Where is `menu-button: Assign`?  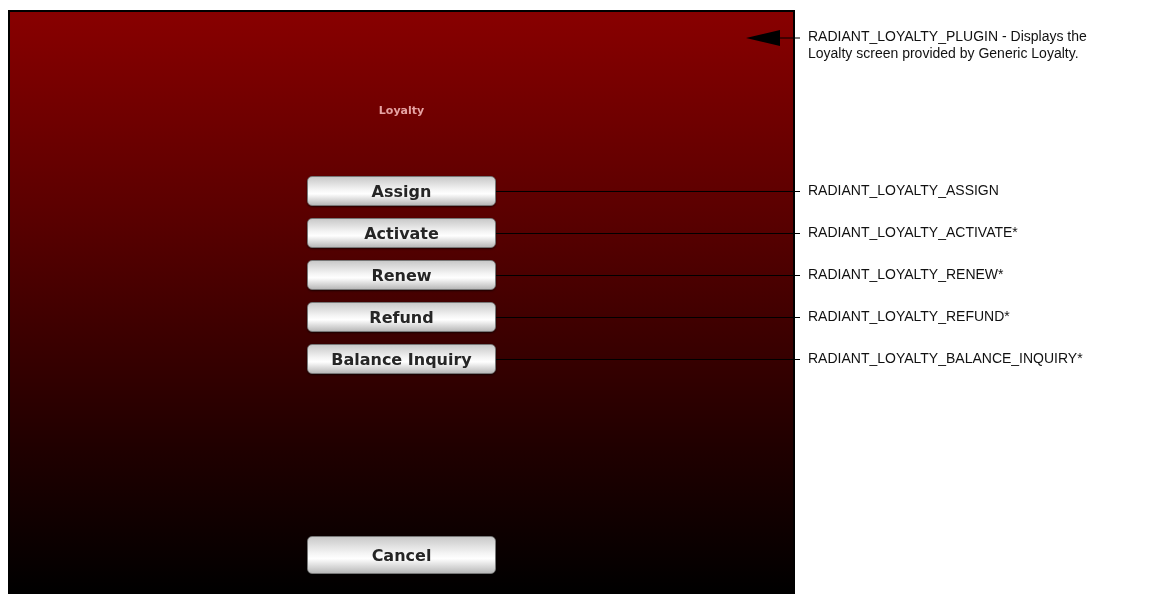 menu-button: Assign is located at coordinates (401, 191).